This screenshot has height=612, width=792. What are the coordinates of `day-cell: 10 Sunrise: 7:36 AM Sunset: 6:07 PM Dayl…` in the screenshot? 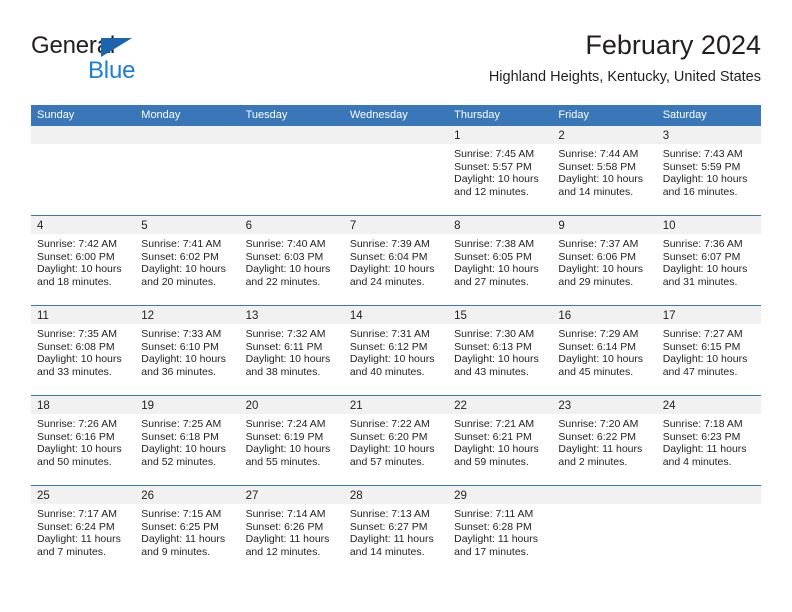 It's located at (708, 260).